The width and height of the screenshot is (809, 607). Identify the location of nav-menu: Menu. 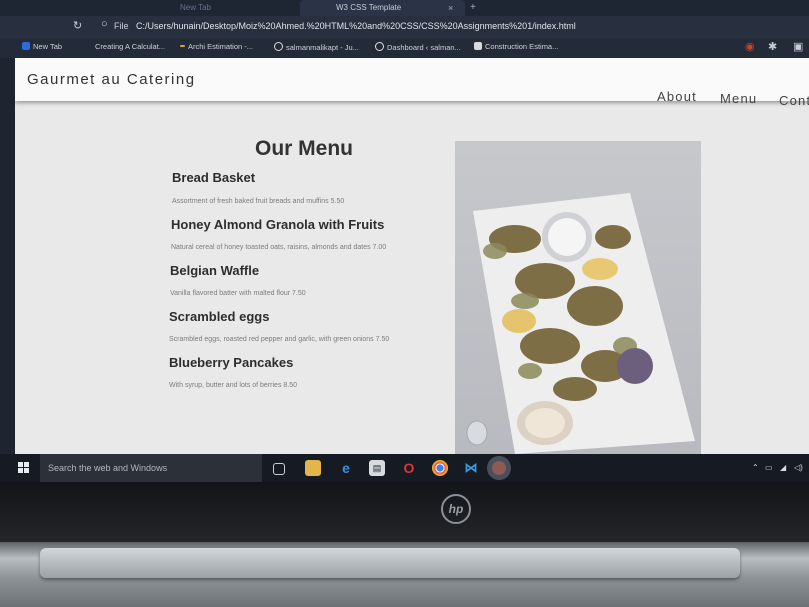
(738, 98).